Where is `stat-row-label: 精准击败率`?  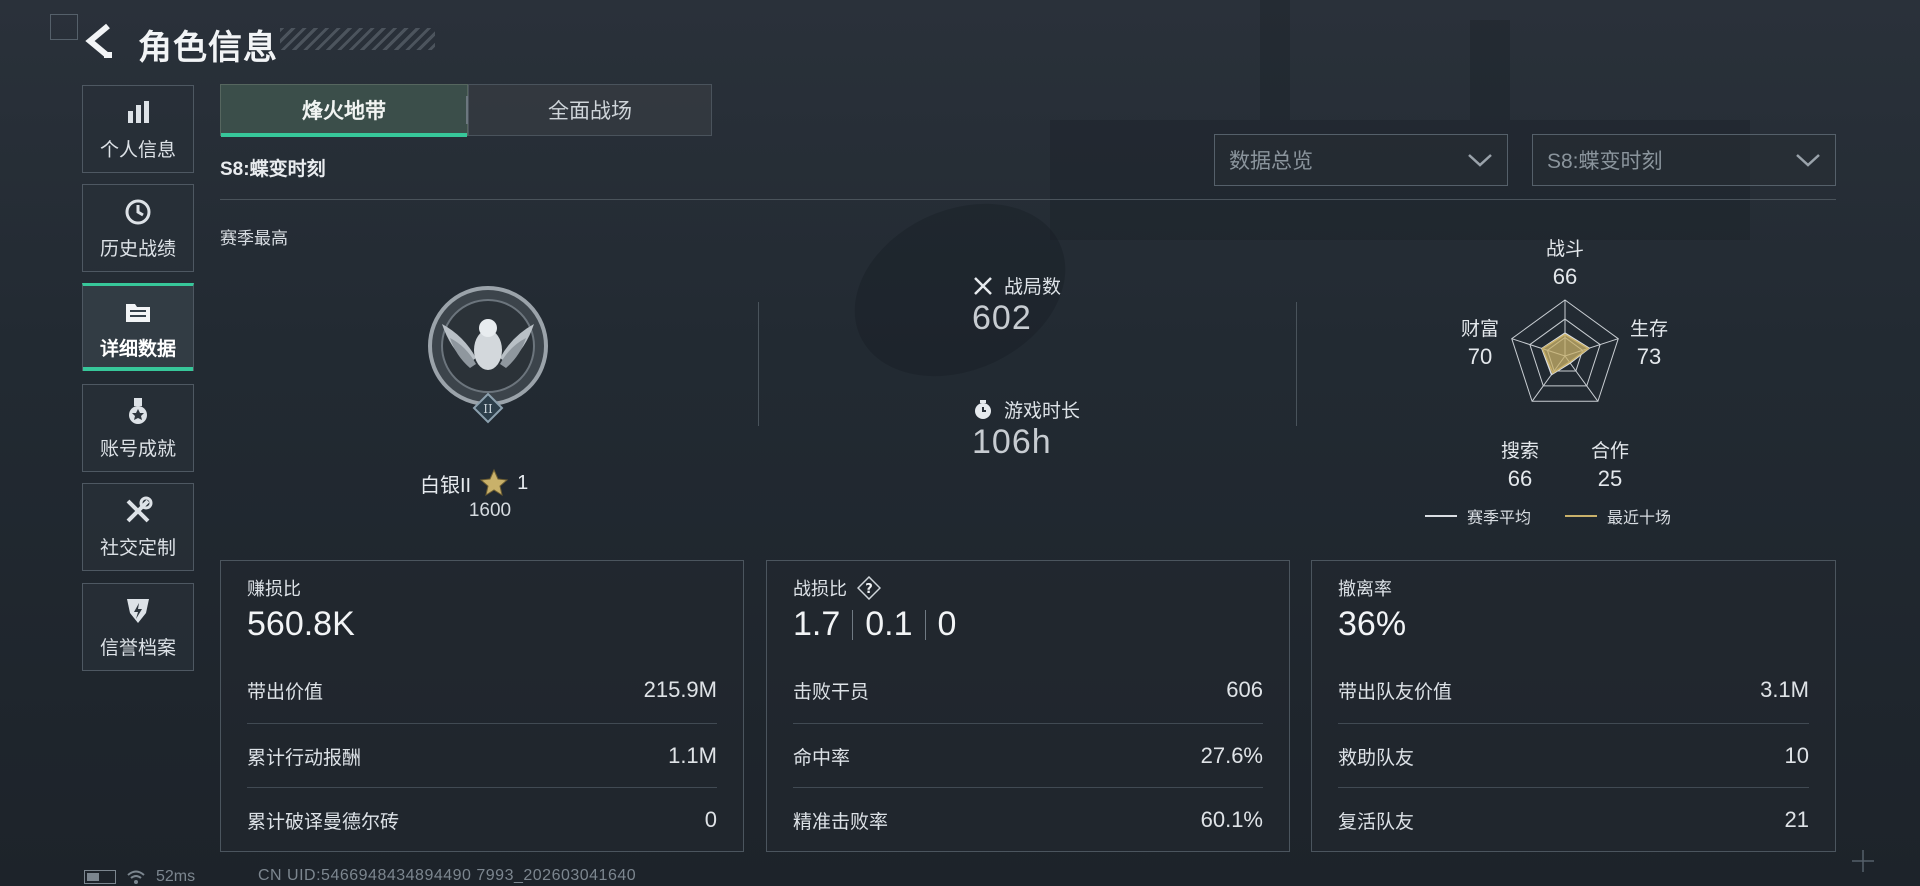
stat-row-label: 精准击败率 is located at coordinates (841, 822).